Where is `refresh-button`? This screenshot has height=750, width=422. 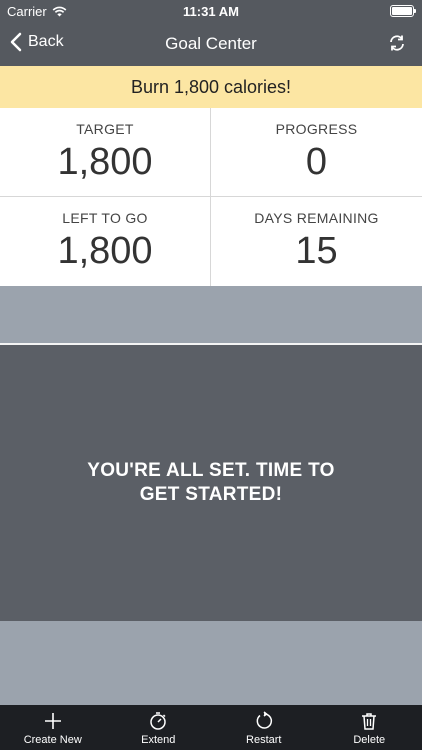 refresh-button is located at coordinates (398, 44).